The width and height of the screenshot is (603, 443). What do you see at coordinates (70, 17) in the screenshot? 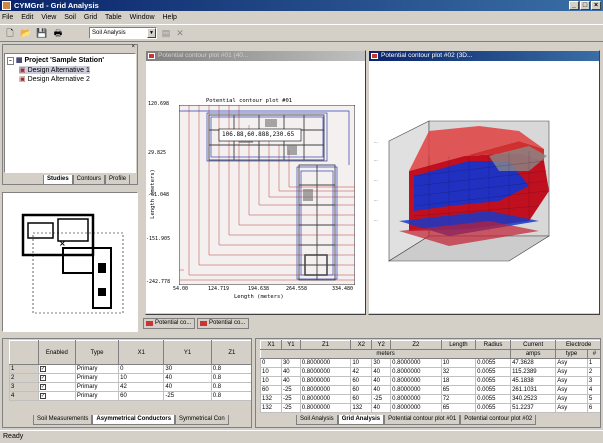
I see `menu-soil: Soil` at bounding box center [70, 17].